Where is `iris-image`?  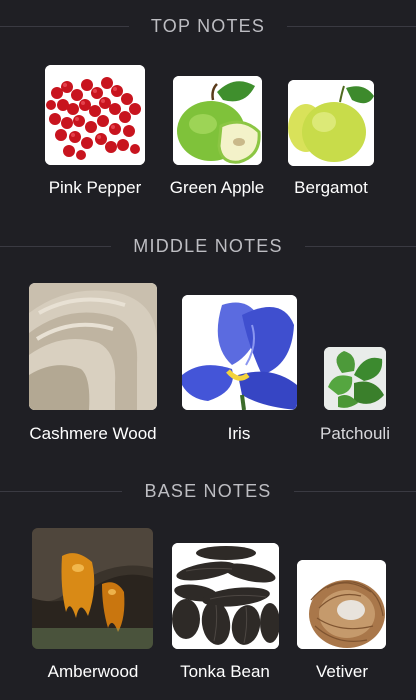
iris-image is located at coordinates (239, 352).